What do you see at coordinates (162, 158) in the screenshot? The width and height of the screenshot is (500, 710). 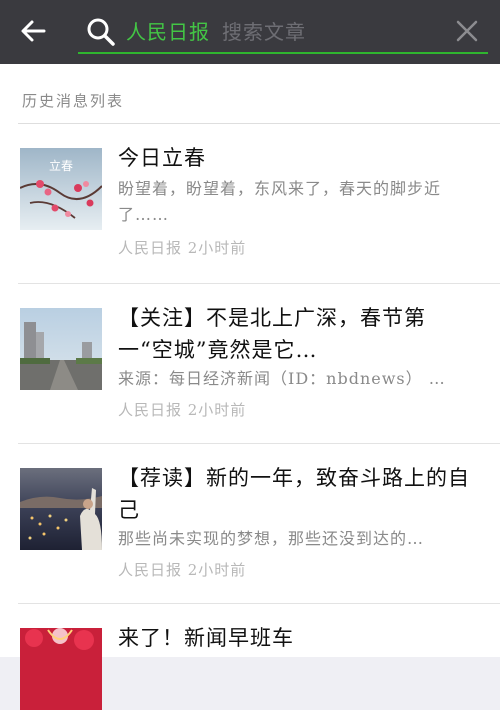 I see `article-title: 今日立春` at bounding box center [162, 158].